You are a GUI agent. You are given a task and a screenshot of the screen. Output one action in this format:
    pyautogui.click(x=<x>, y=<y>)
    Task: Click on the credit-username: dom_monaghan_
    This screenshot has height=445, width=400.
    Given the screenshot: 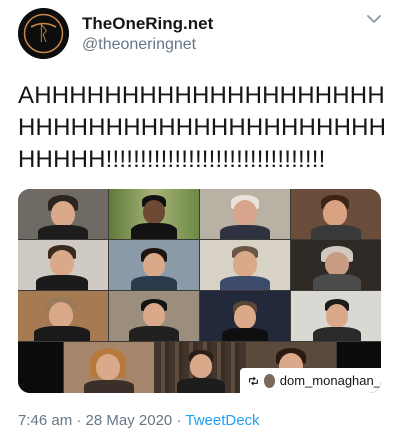 What is the action you would take?
    pyautogui.click(x=330, y=380)
    